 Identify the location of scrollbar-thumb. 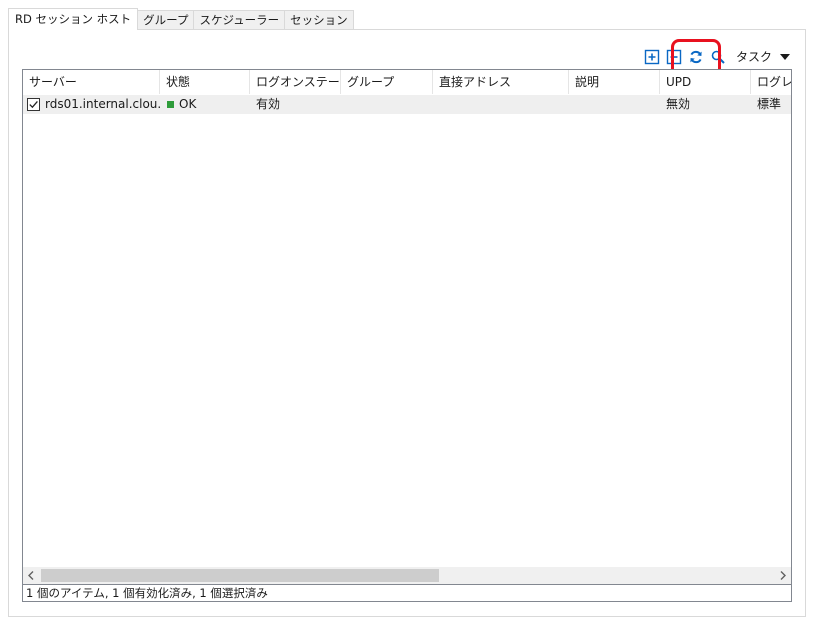
(240, 575).